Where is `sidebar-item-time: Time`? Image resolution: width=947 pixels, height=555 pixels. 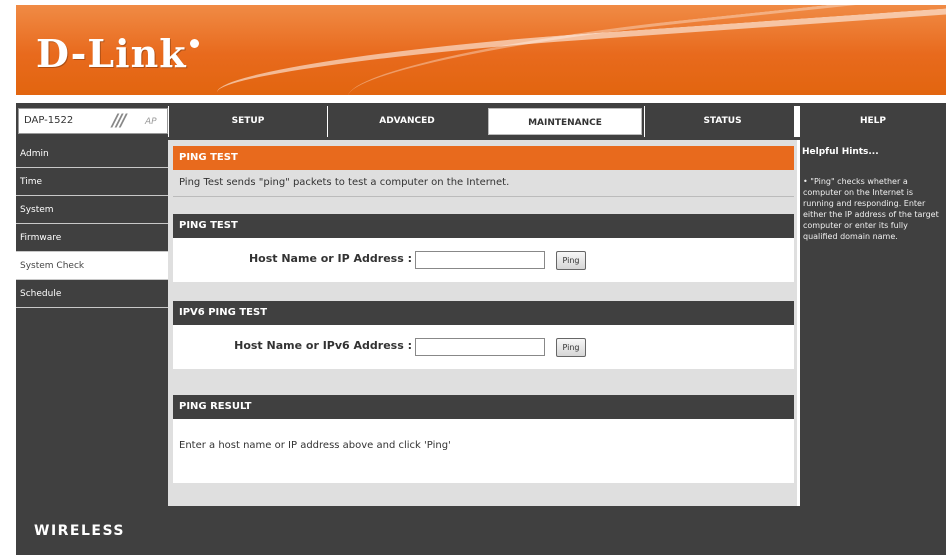 sidebar-item-time: Time is located at coordinates (92, 182).